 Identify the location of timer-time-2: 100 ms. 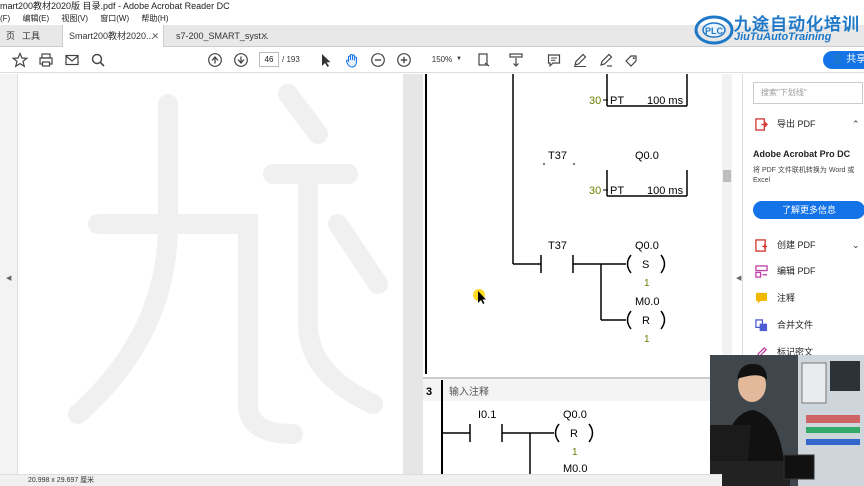
(665, 191).